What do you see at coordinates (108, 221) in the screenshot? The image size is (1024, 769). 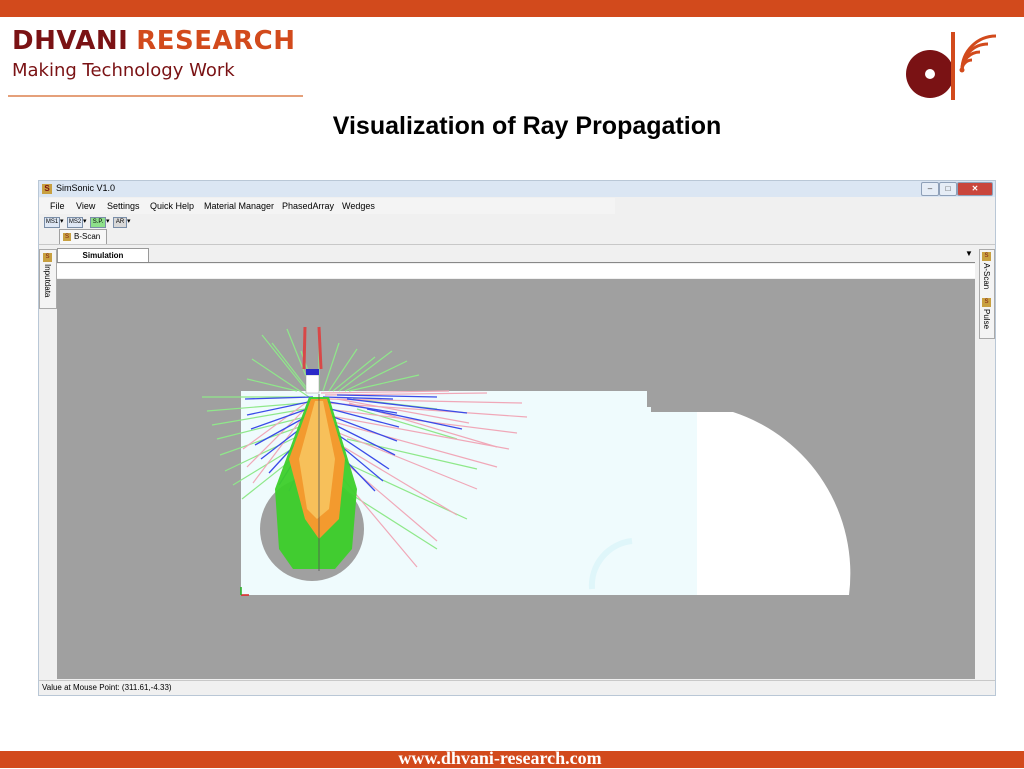 I see `toolbar-sp-dropdown-icon: ▾` at bounding box center [108, 221].